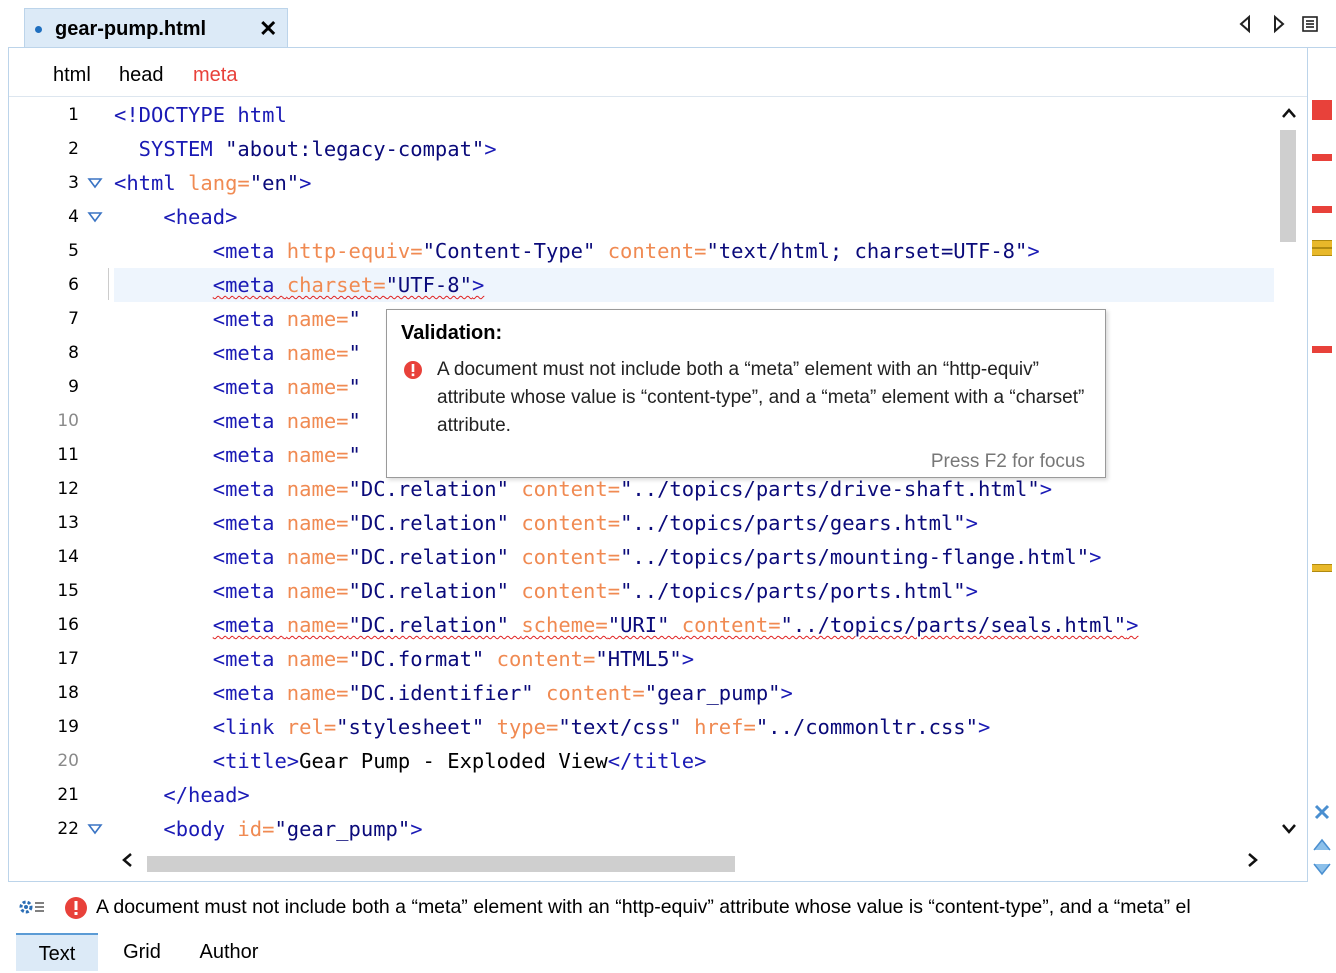 The height and width of the screenshot is (973, 1336). I want to click on code-token: "text/css", so click(626, 727).